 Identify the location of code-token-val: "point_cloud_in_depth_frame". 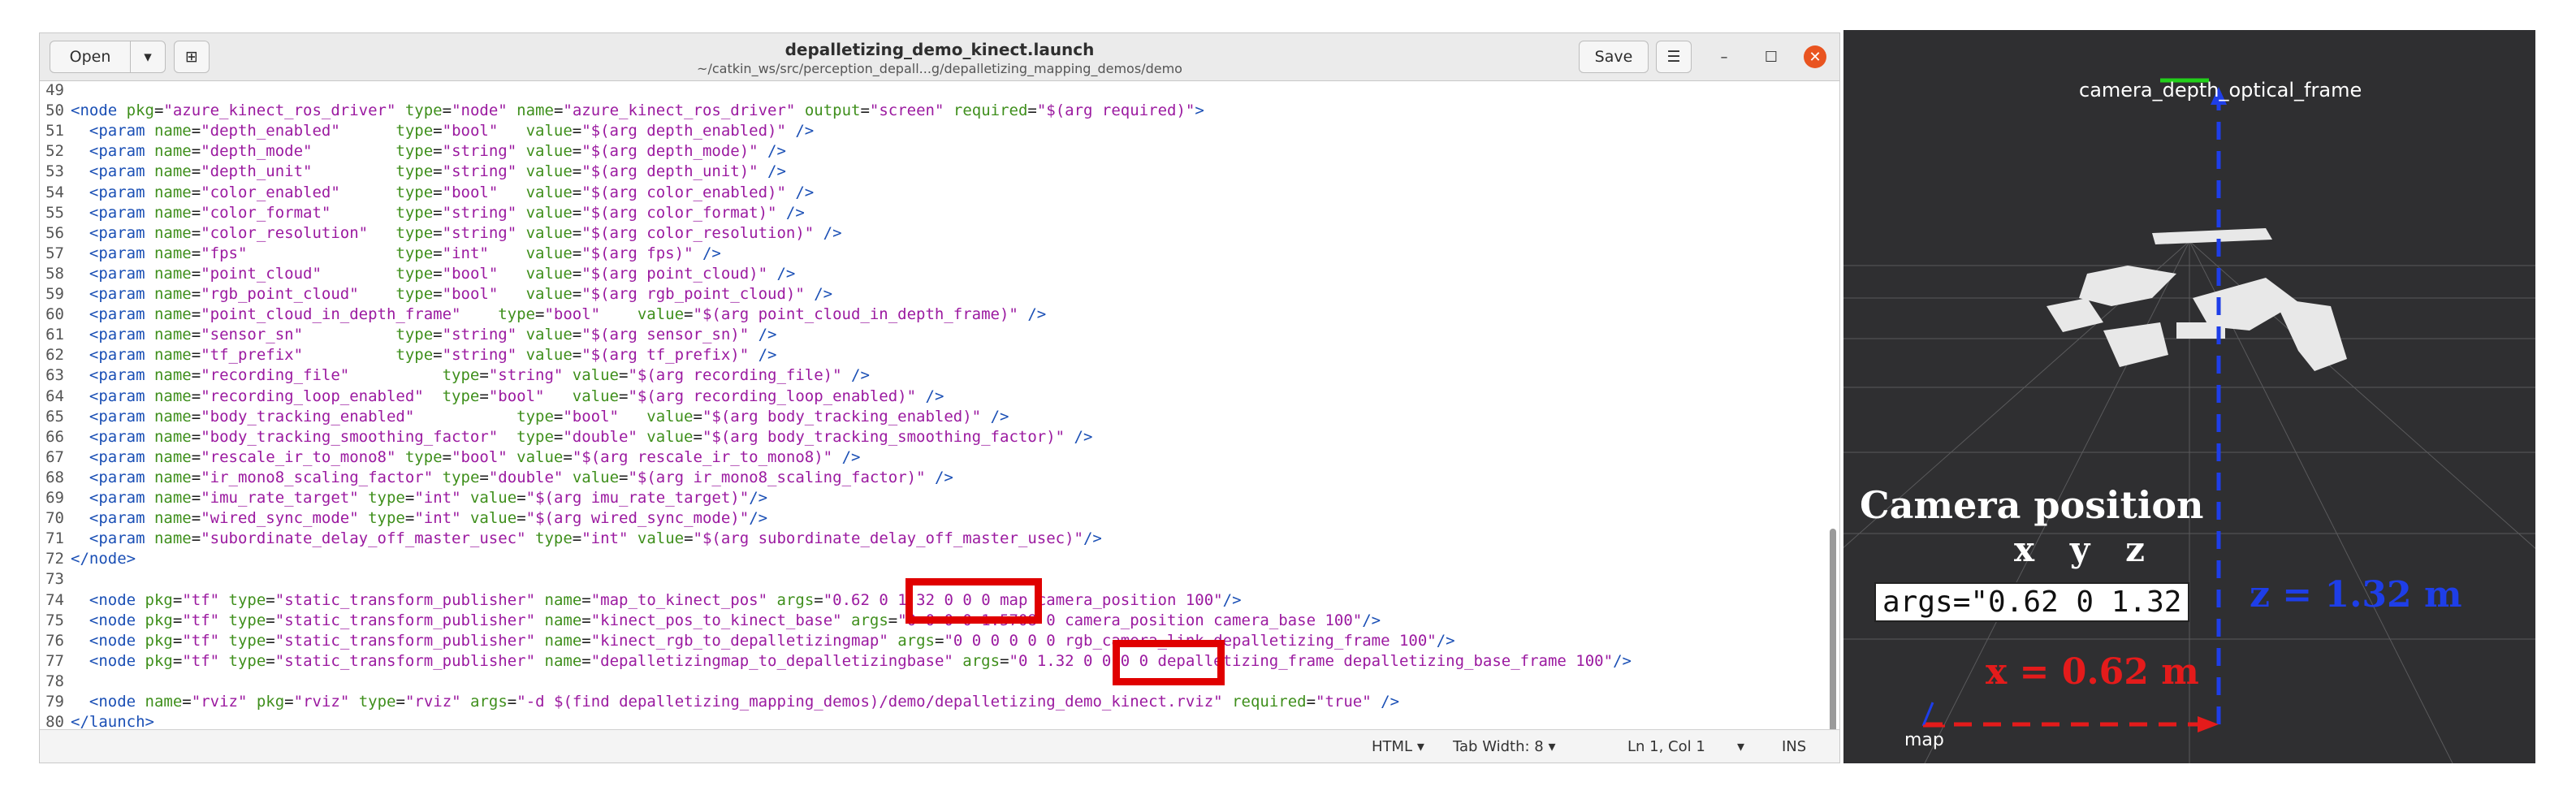
(350, 314).